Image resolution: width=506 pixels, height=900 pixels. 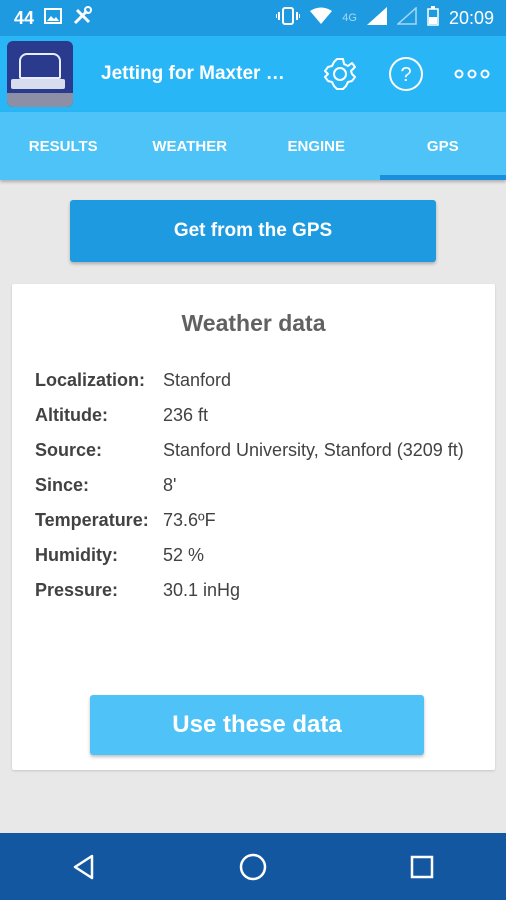 What do you see at coordinates (83, 18) in the screenshot?
I see `tools-notification-icon` at bounding box center [83, 18].